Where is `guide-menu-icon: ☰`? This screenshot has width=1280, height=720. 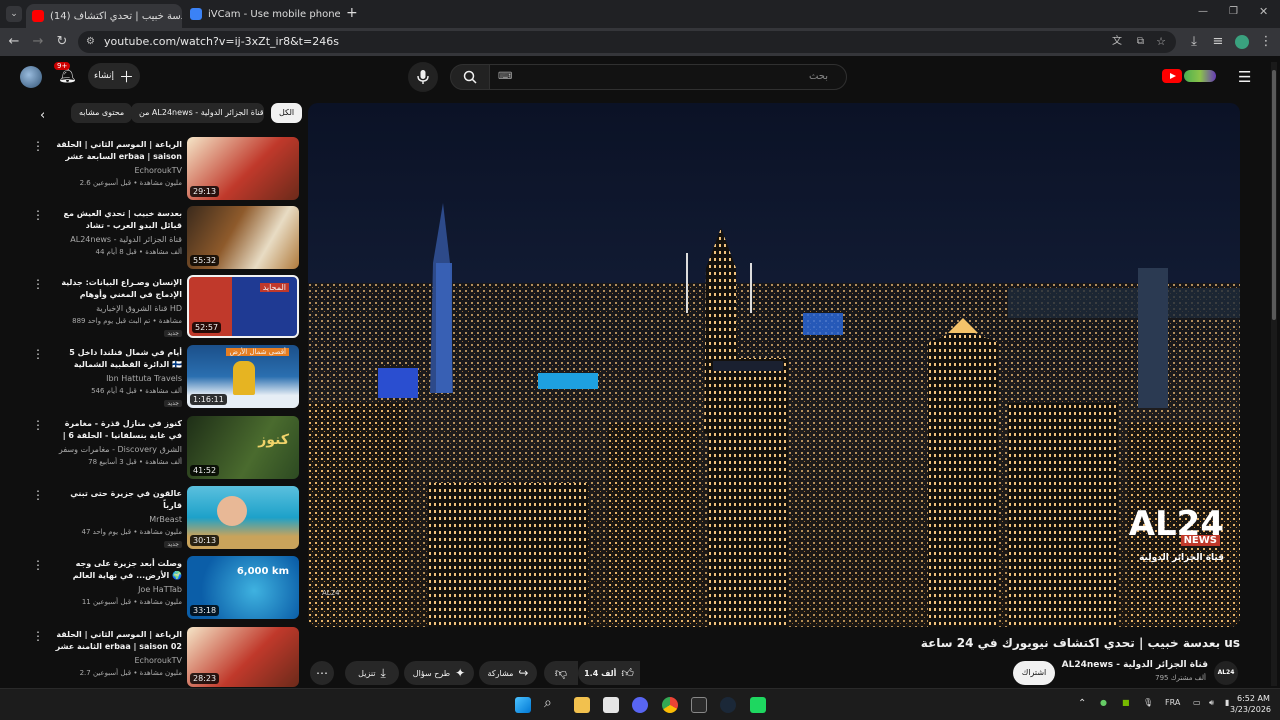
guide-menu-icon: ☰ is located at coordinates (1244, 77).